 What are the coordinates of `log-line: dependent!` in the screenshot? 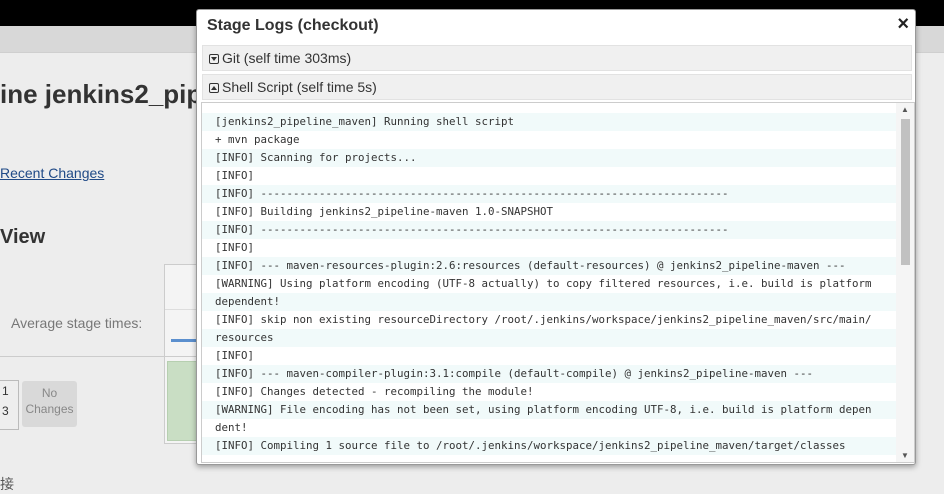 It's located at (549, 302).